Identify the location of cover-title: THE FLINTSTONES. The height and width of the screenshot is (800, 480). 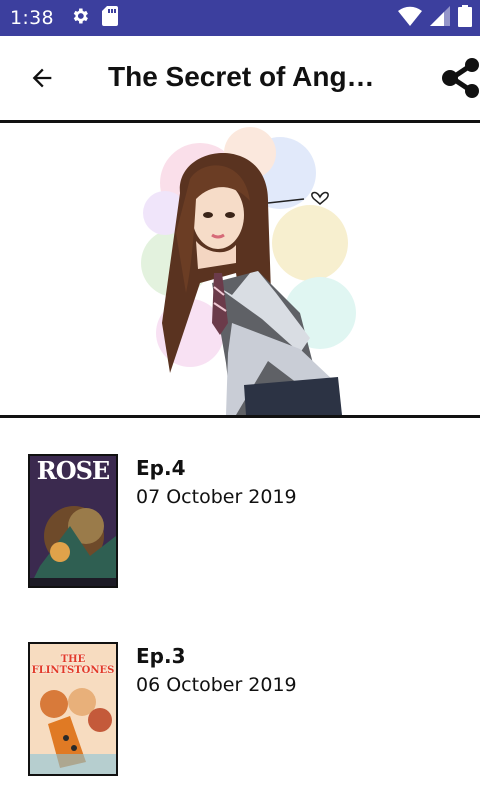
(73, 665).